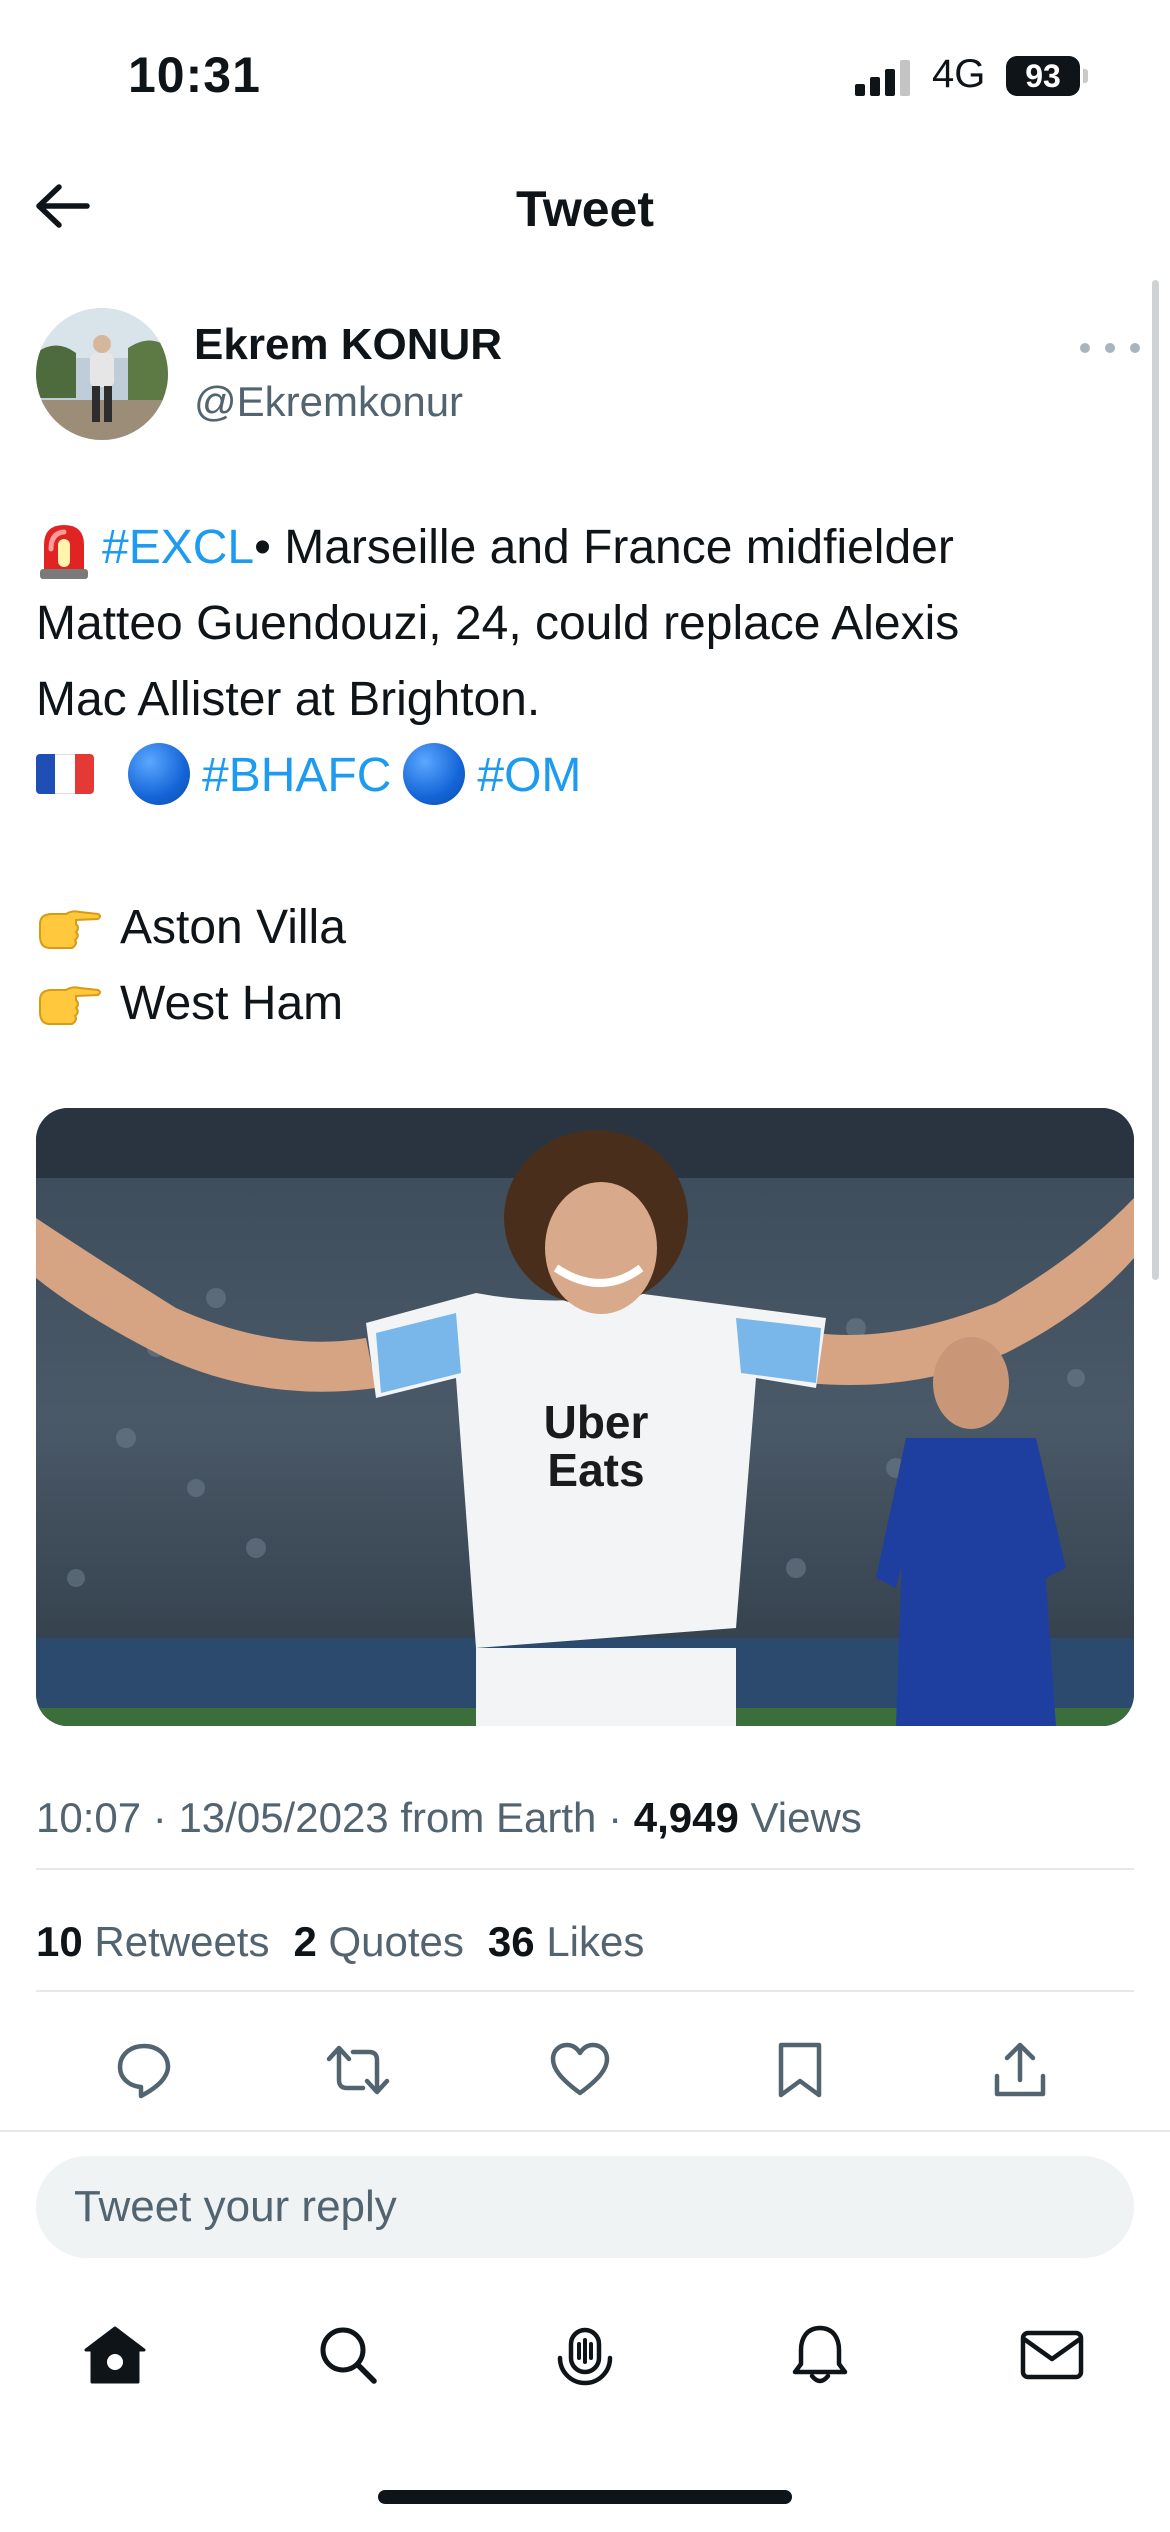  I want to click on top-header: Tweet, so click(585, 210).